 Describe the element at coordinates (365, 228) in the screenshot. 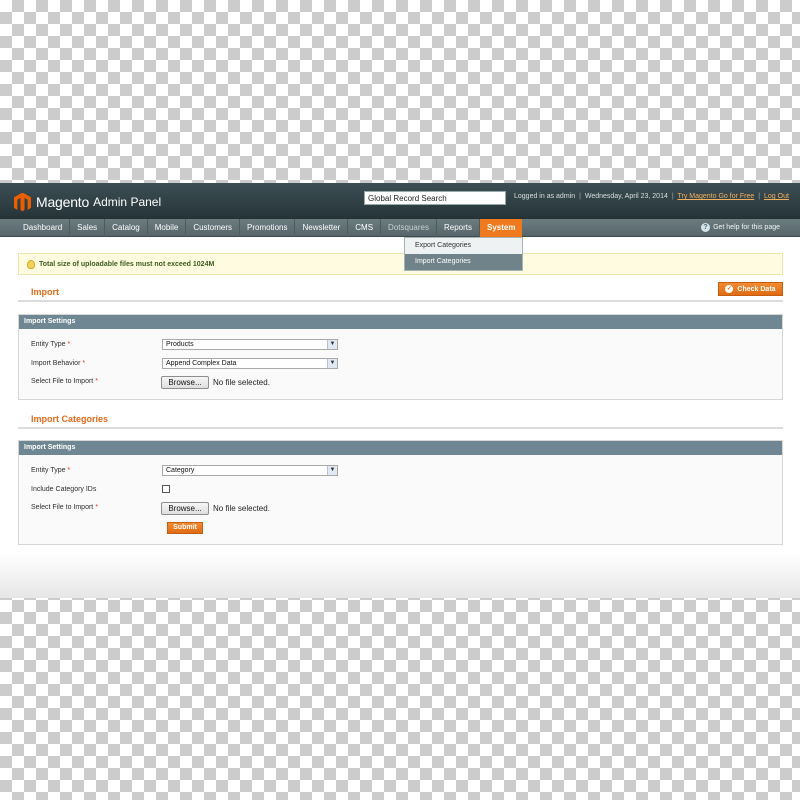

I see `nav-item-cms: CMS` at that location.